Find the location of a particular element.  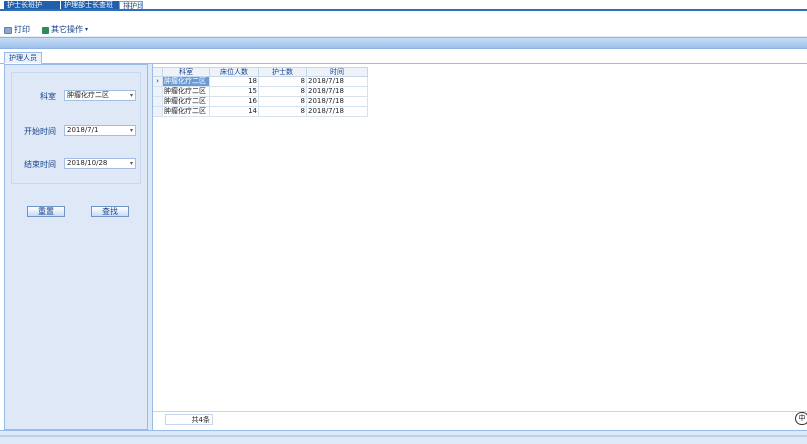

reset-button: 重置 is located at coordinates (46, 211).